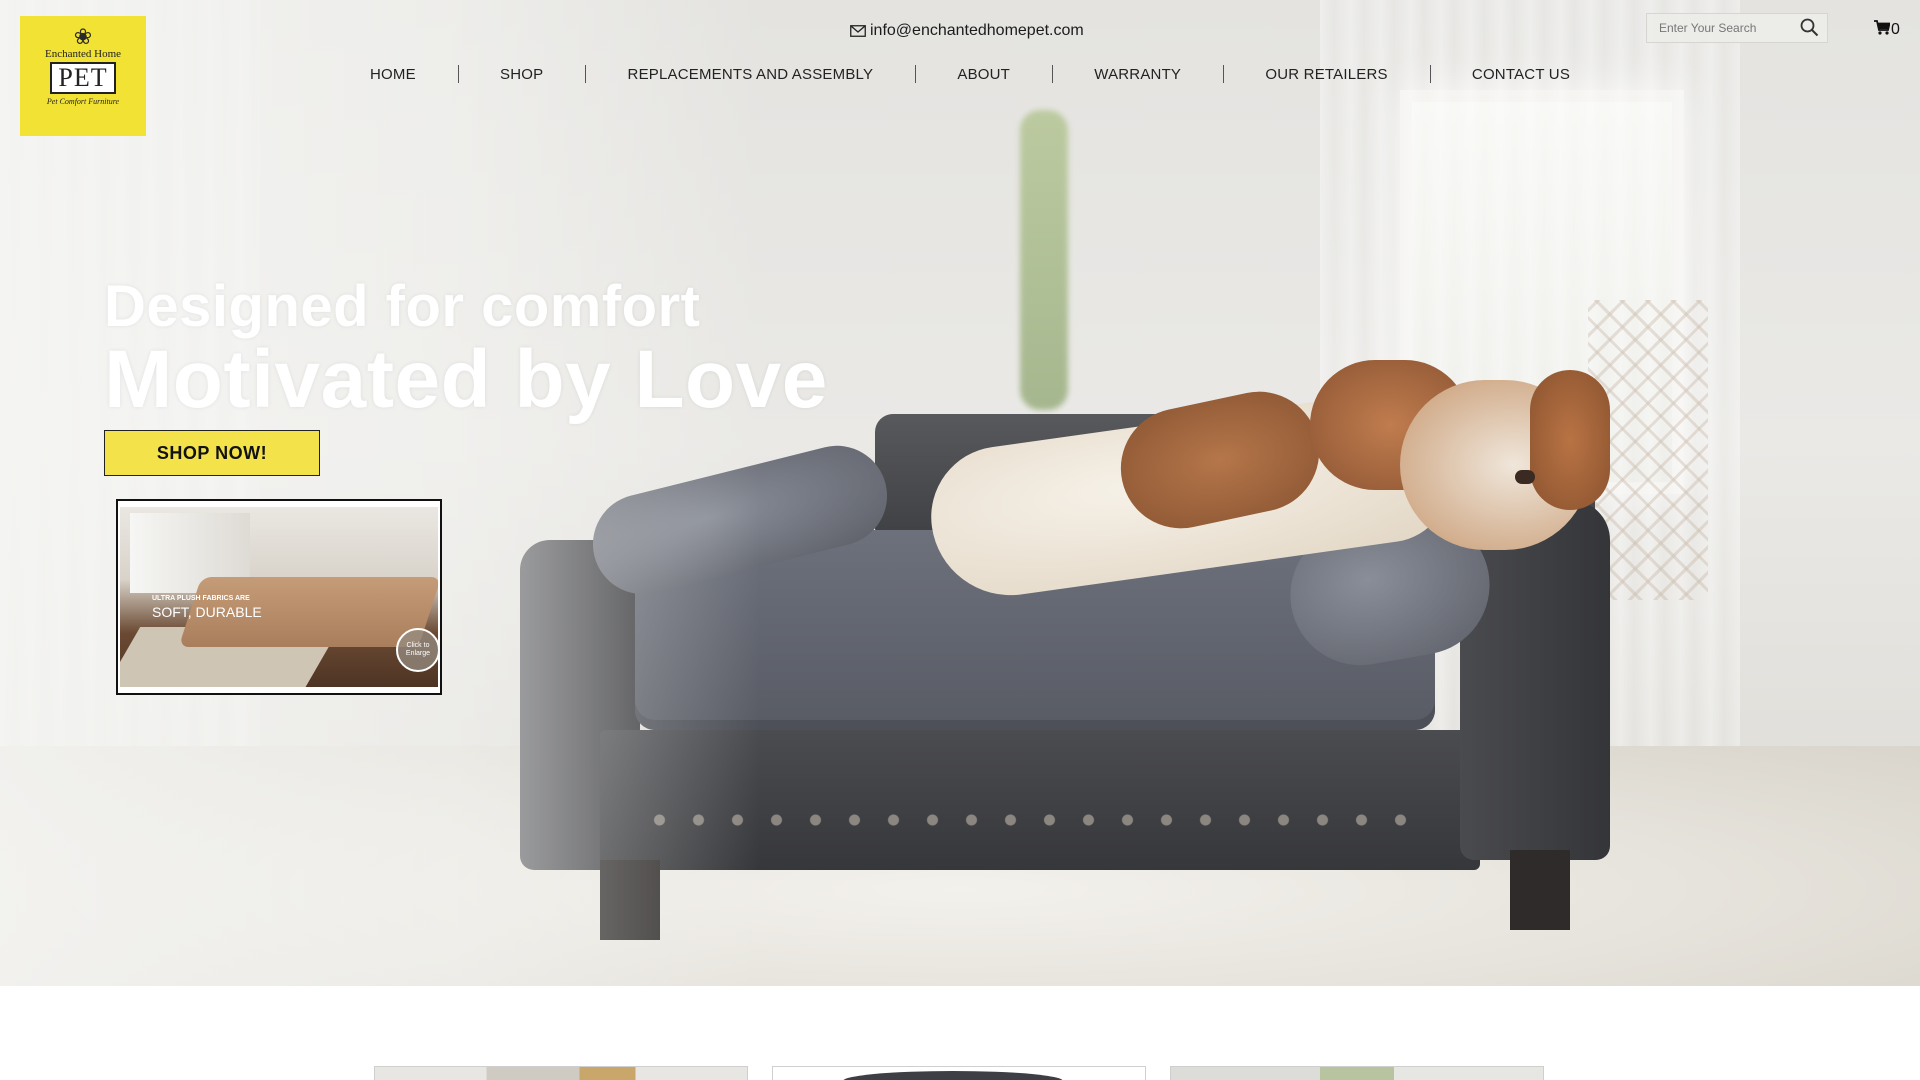  Describe the element at coordinates (953, 1075) in the screenshot. I see `product-image` at that location.